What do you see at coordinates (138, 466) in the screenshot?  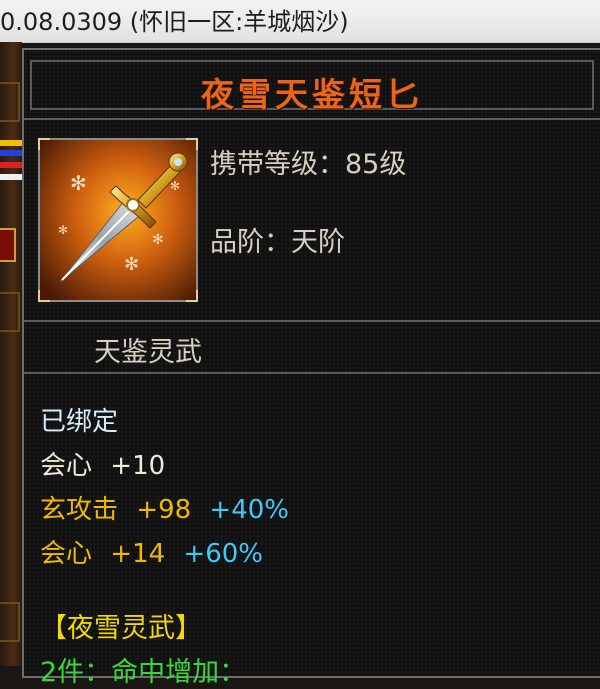 I see `stat-value: +10` at bounding box center [138, 466].